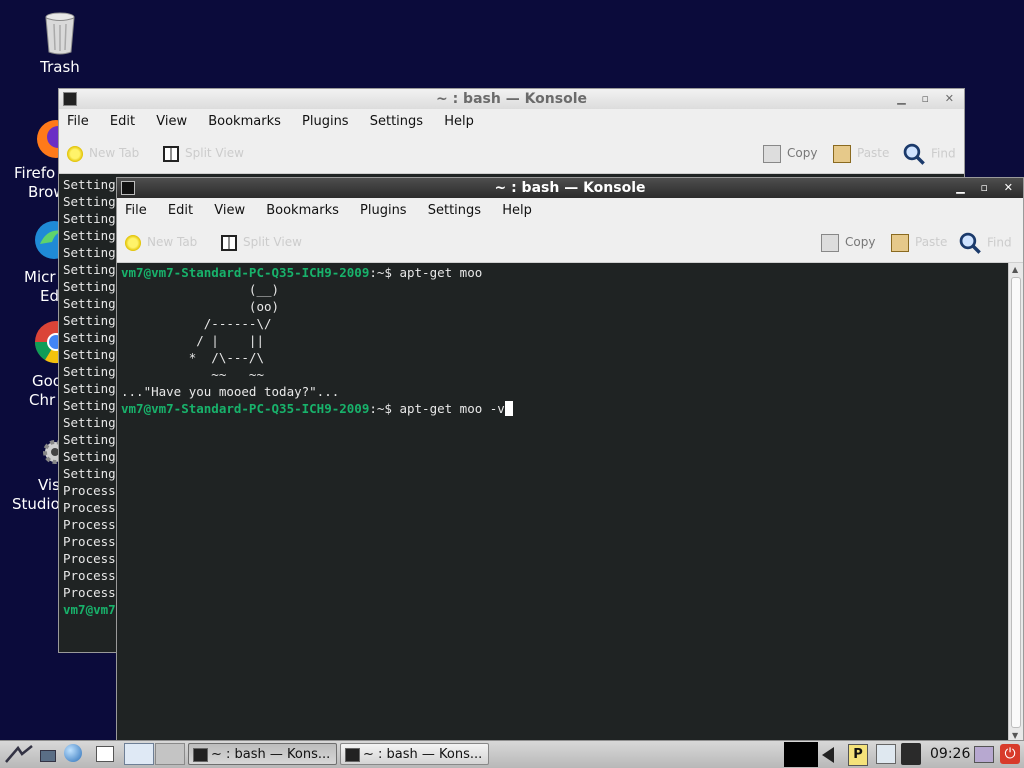  I want to click on show-desktop-icon, so click(105, 754).